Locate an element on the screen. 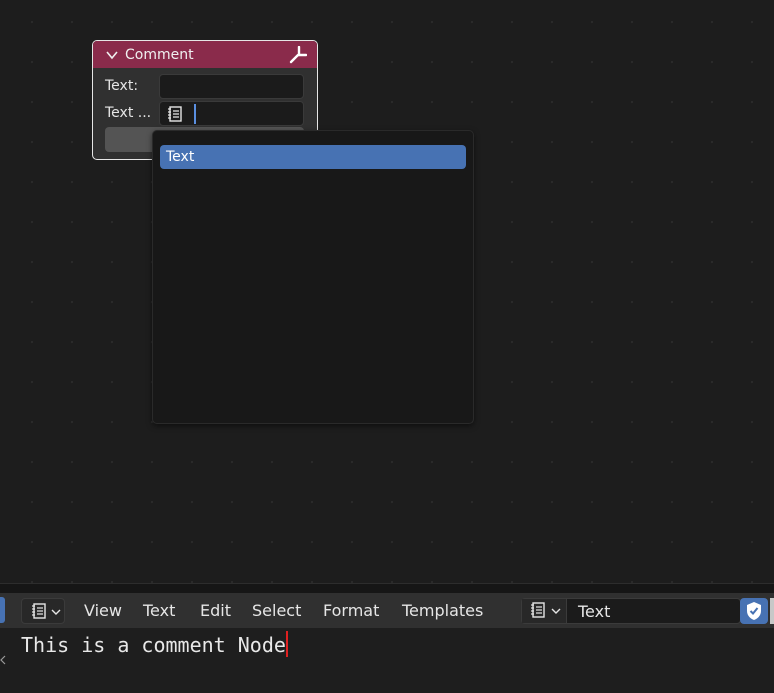 The image size is (774, 693). text-cursor is located at coordinates (287, 644).